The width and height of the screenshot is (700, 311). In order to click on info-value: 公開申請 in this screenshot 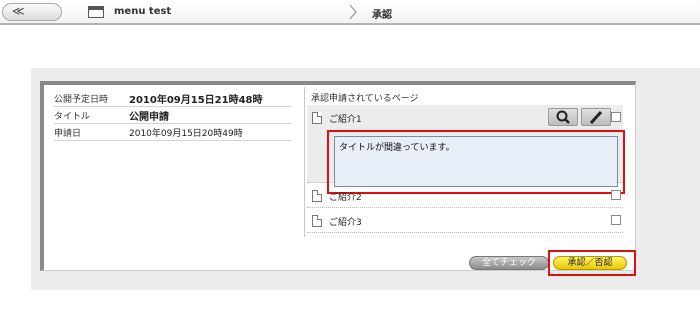, I will do `click(149, 117)`.